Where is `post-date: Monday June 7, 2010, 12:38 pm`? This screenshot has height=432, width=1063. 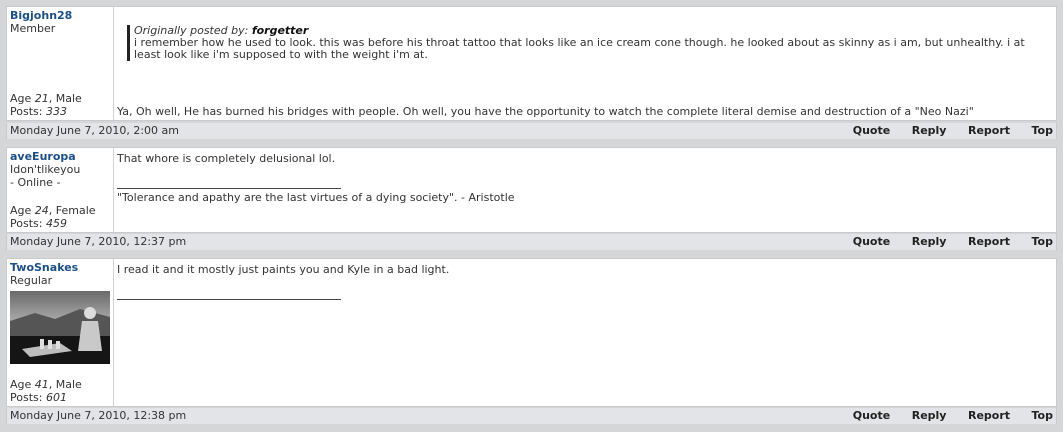 post-date: Monday June 7, 2010, 12:38 pm is located at coordinates (98, 415).